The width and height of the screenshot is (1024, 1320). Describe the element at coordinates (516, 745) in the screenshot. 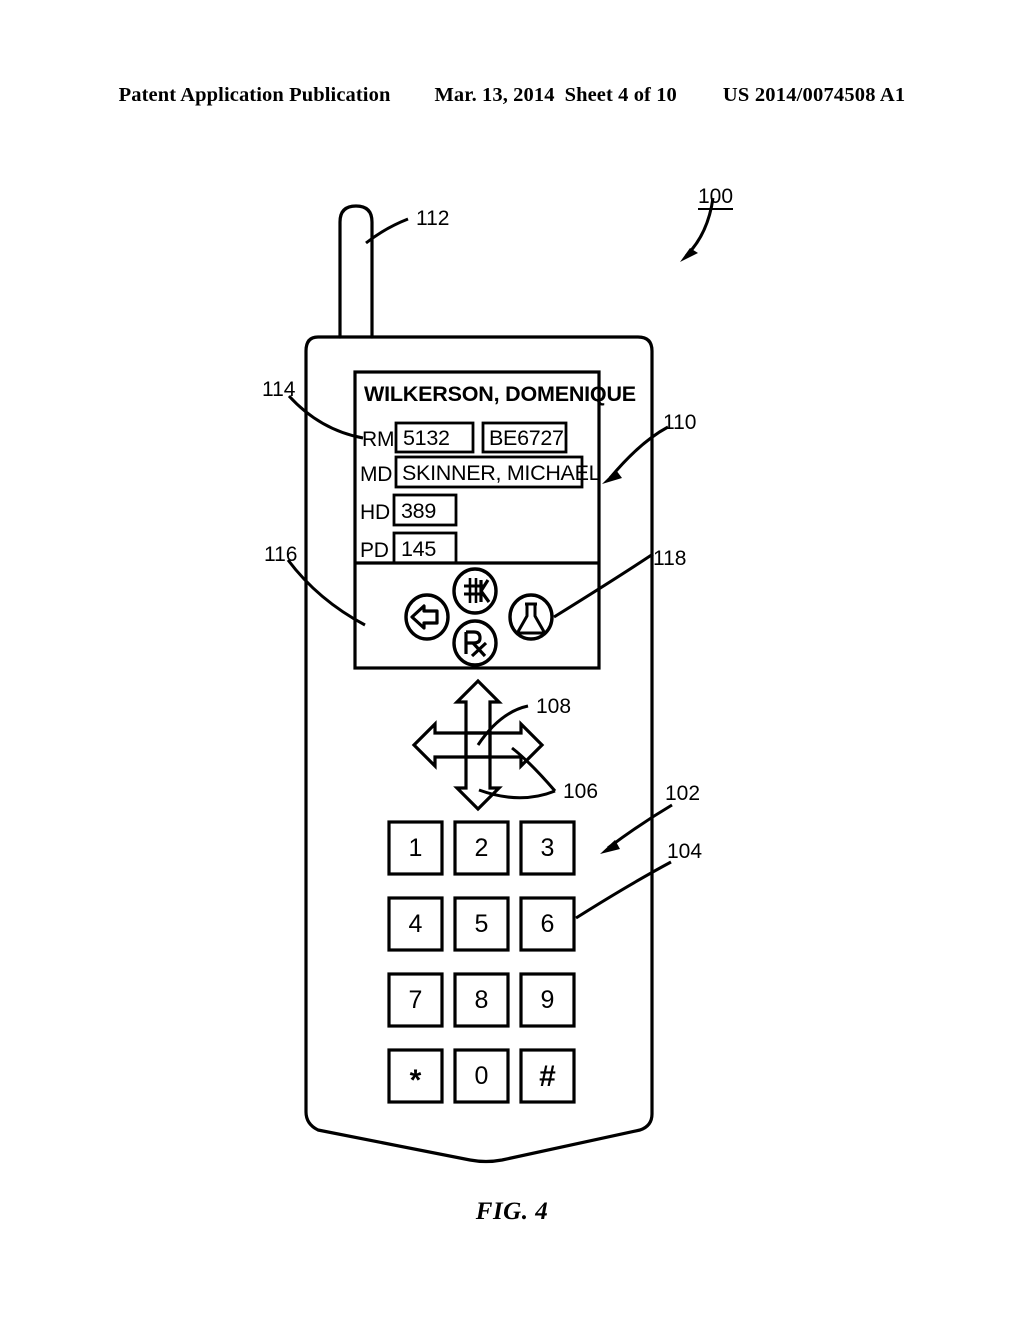

I see `nav-arrow-right` at that location.